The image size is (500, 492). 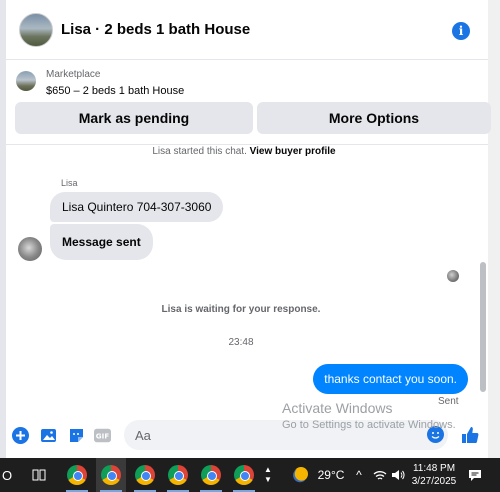 What do you see at coordinates (199, 151) in the screenshot?
I see `chat-start-text: Lisa started this chat.` at bounding box center [199, 151].